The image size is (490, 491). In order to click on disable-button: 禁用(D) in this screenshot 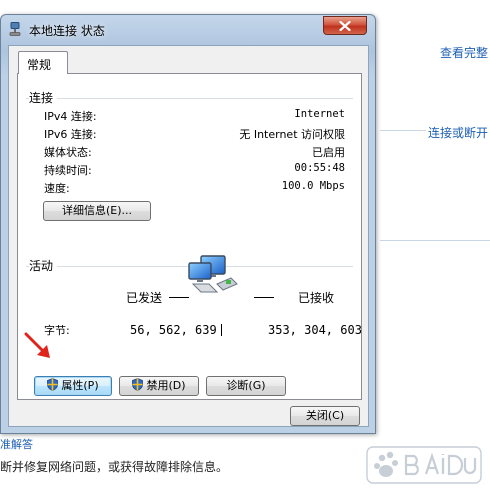, I will do `click(159, 386)`.